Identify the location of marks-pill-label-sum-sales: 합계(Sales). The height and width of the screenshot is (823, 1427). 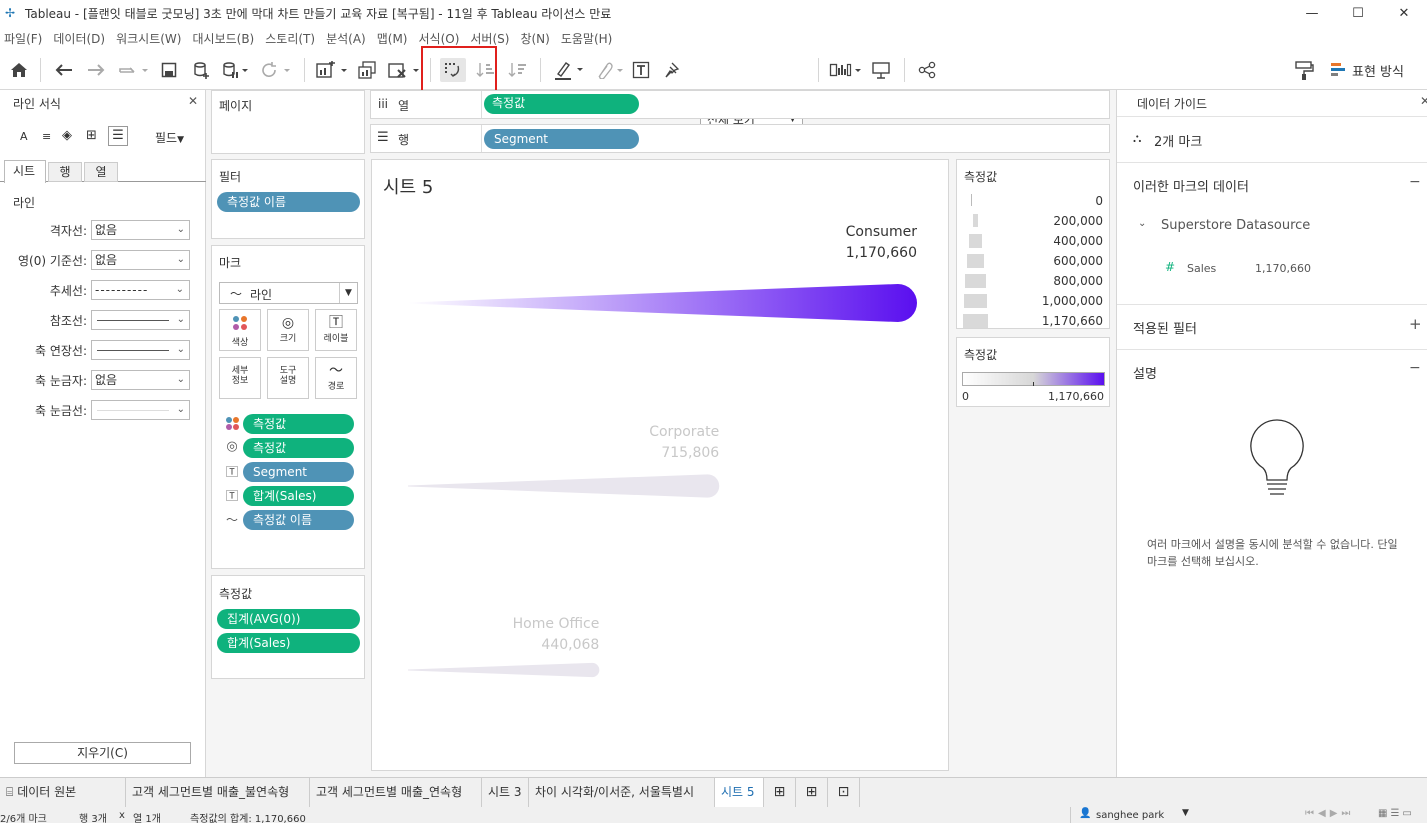
(298, 496).